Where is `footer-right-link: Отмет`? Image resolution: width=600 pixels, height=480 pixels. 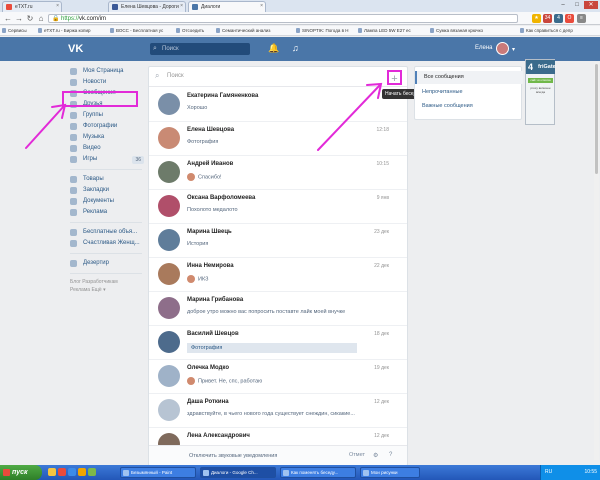
footer-right-link: Отмет is located at coordinates (357, 455).